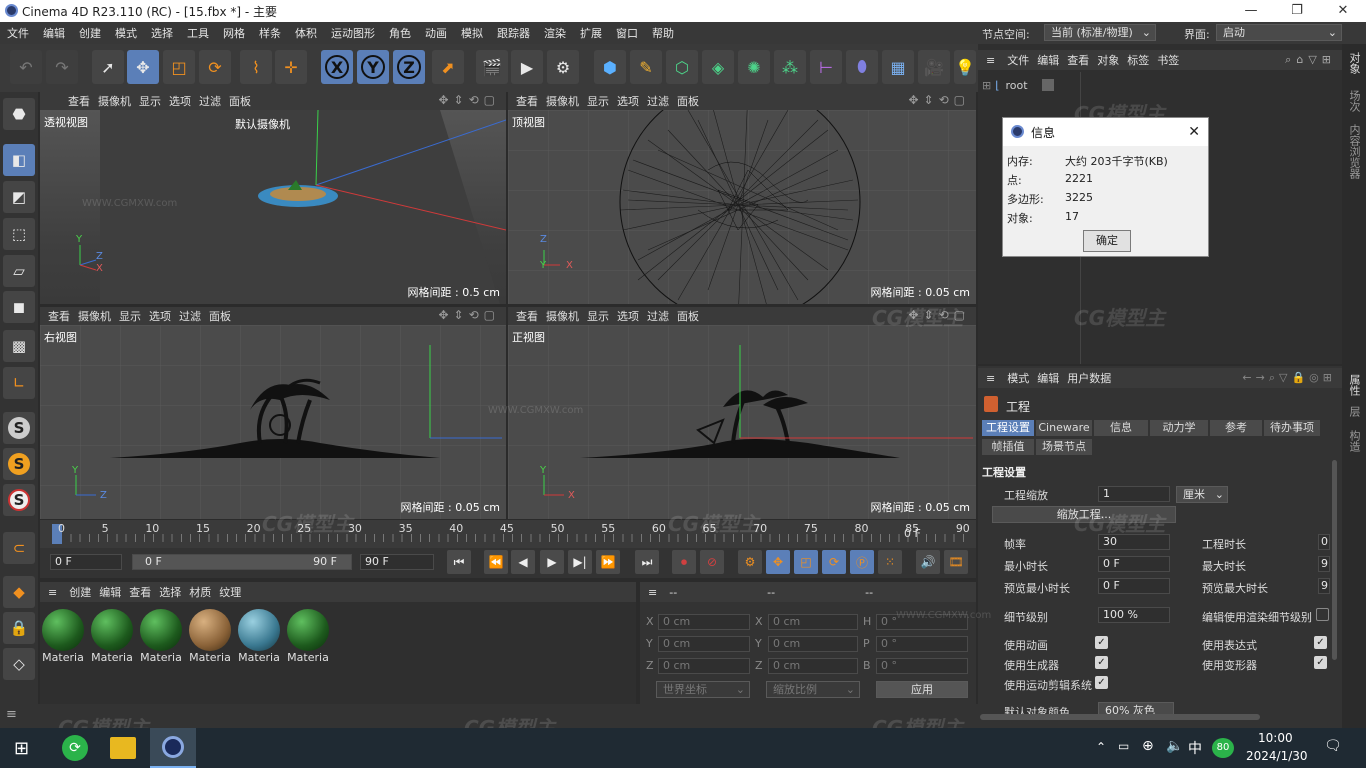 The height and width of the screenshot is (768, 1366). Describe the element at coordinates (1100, 32) in the screenshot. I see `node-space-select: 当前 (标准/物理) ⌄` at that location.